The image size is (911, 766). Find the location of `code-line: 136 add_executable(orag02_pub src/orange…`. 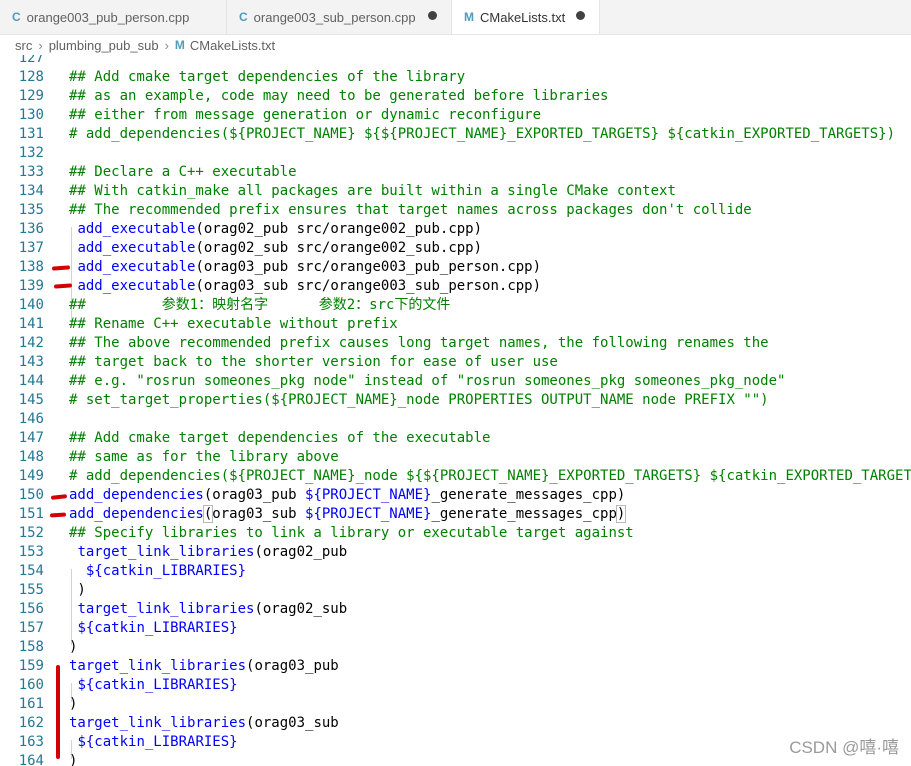

code-line: 136 add_executable(orag02_pub src/orange… is located at coordinates (455, 229).